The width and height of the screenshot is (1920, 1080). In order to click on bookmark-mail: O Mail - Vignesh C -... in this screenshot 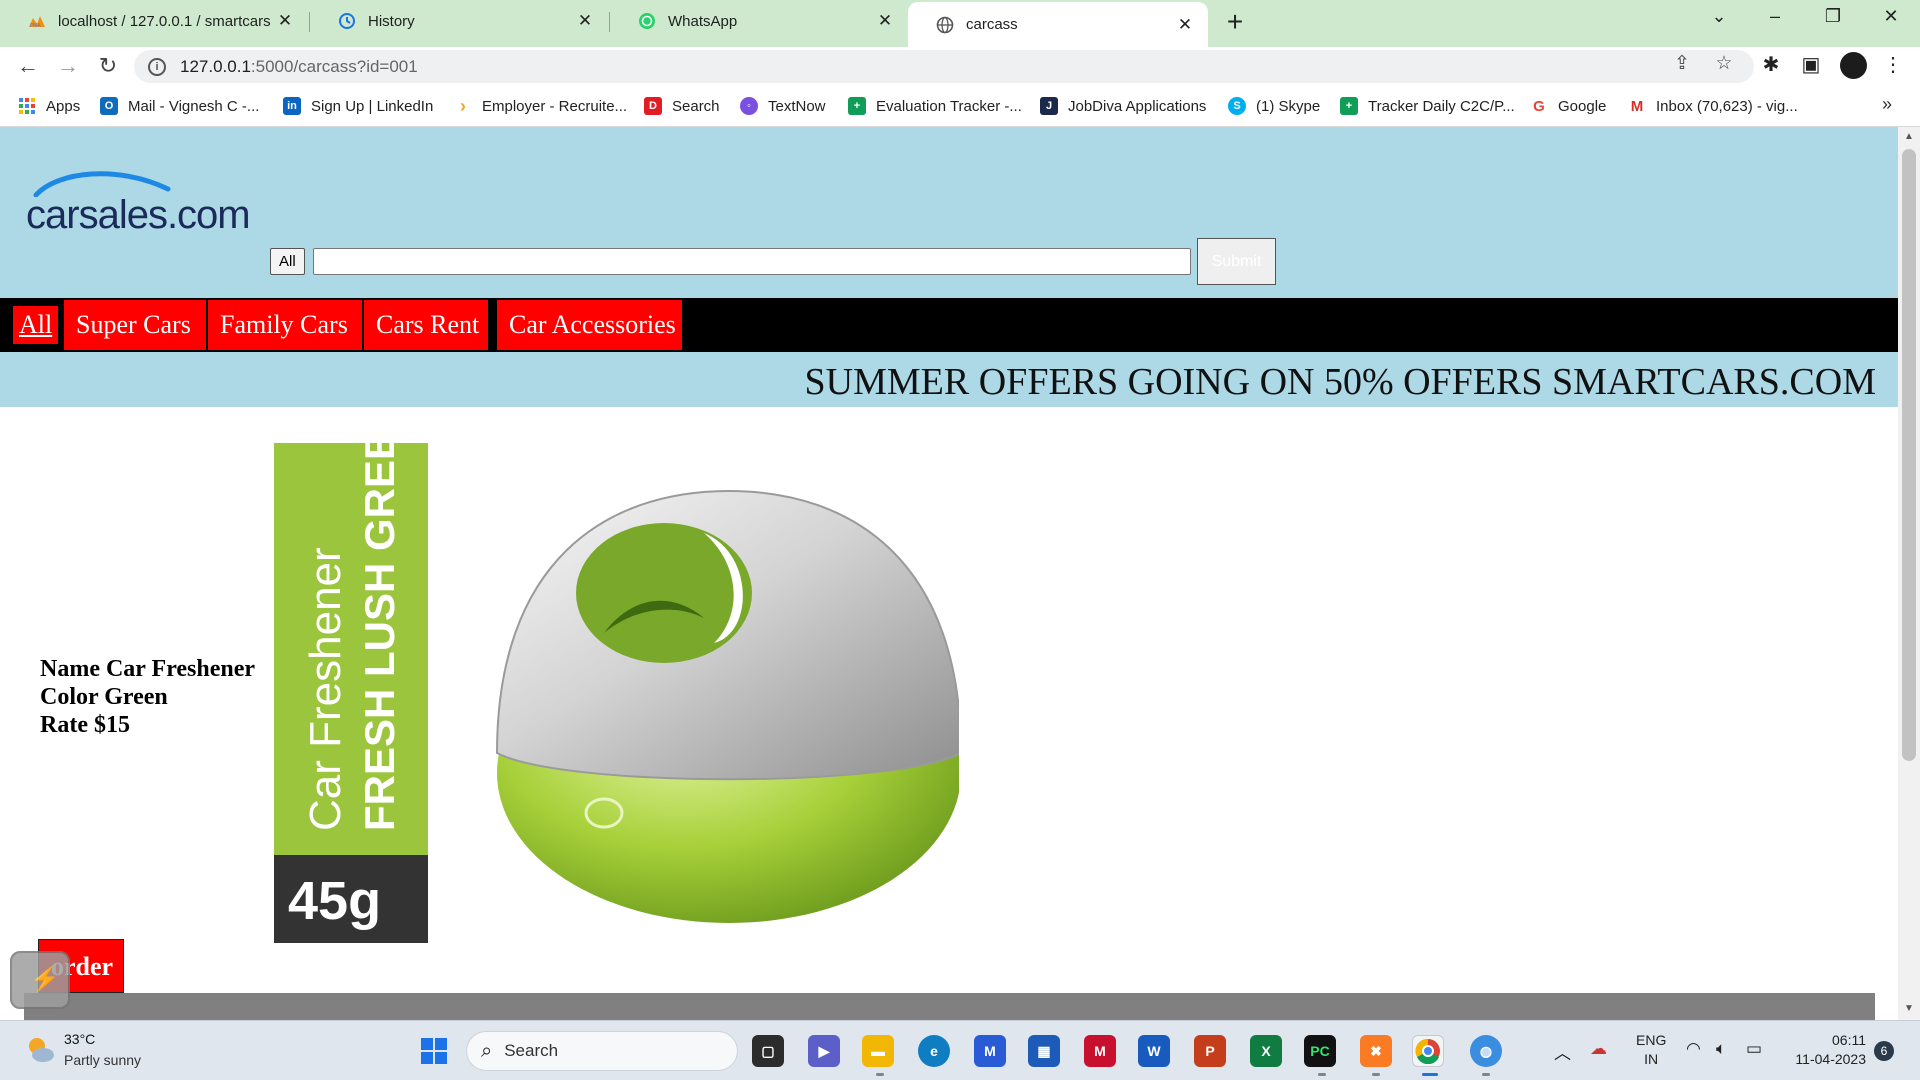, I will do `click(179, 106)`.